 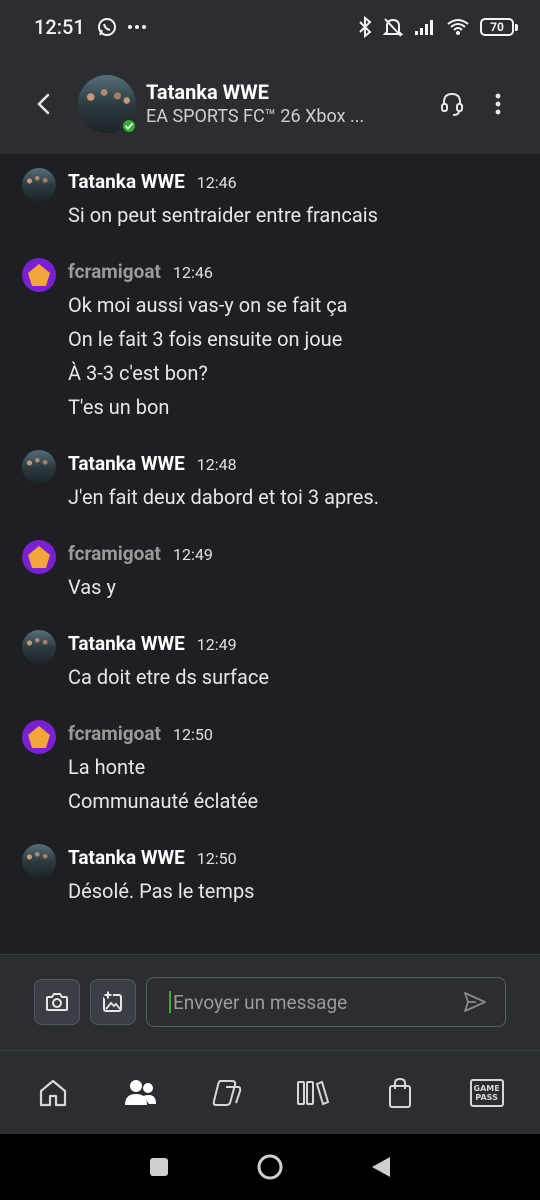 I want to click on bluetooth-icon, so click(x=365, y=27).